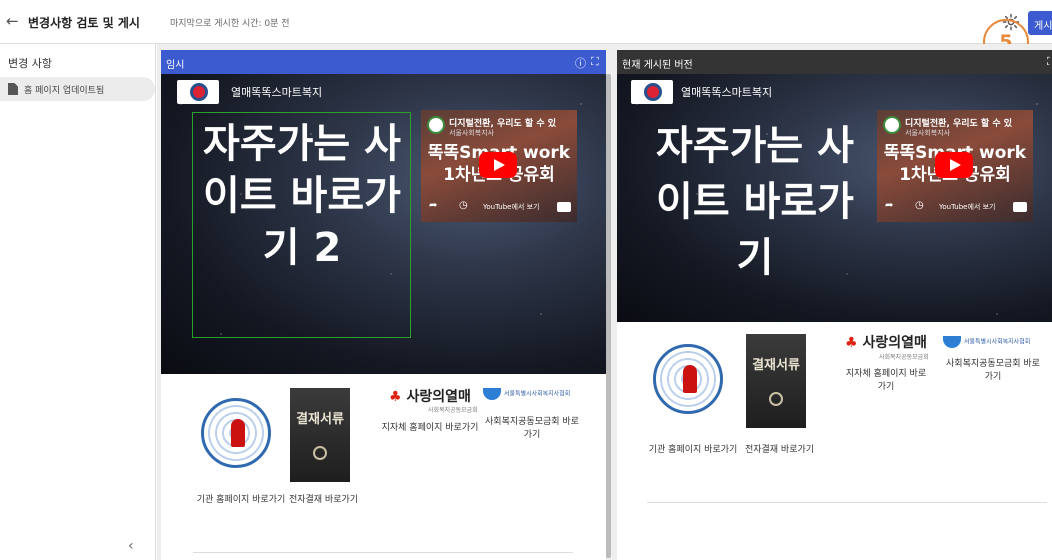 The height and width of the screenshot is (560, 1052). I want to click on info-icon: ⓘ, so click(580, 63).